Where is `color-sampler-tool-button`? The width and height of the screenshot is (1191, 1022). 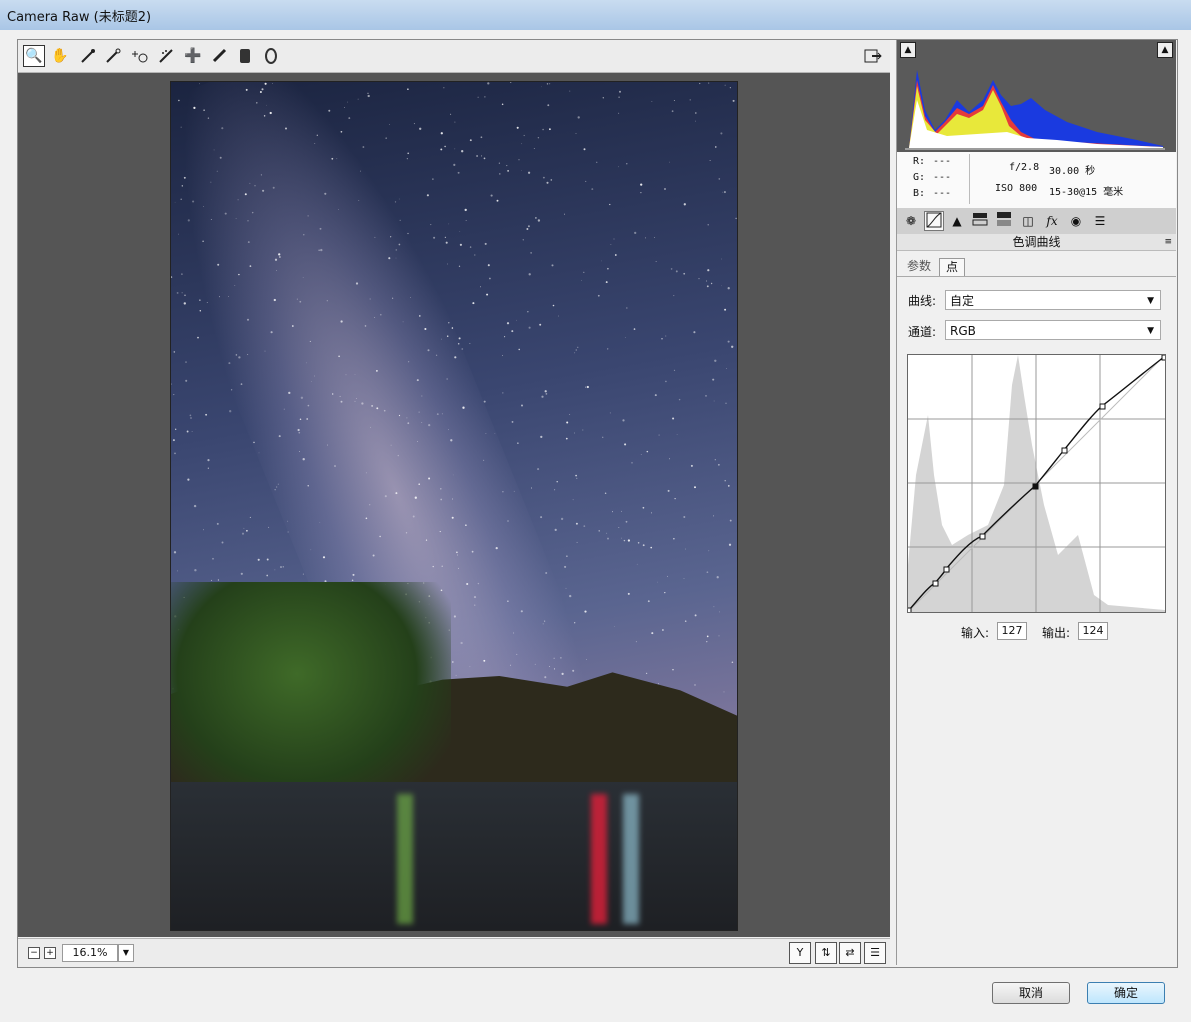 color-sampler-tool-button is located at coordinates (113, 56).